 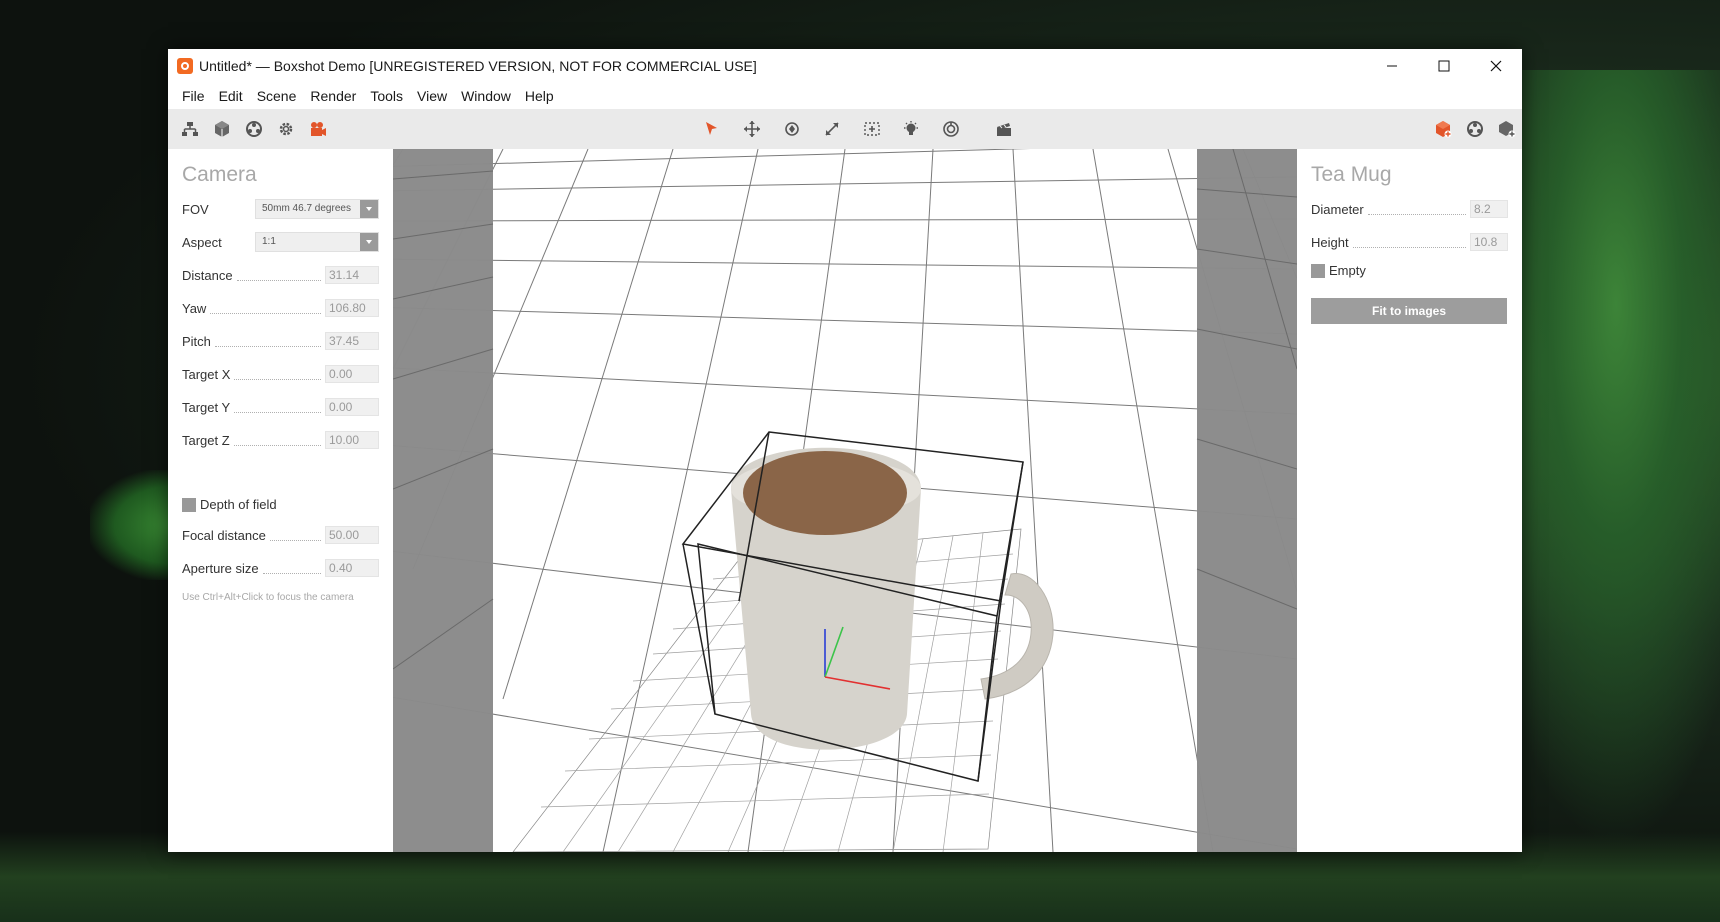 I want to click on toolbar-transform-group, so click(x=792, y=129).